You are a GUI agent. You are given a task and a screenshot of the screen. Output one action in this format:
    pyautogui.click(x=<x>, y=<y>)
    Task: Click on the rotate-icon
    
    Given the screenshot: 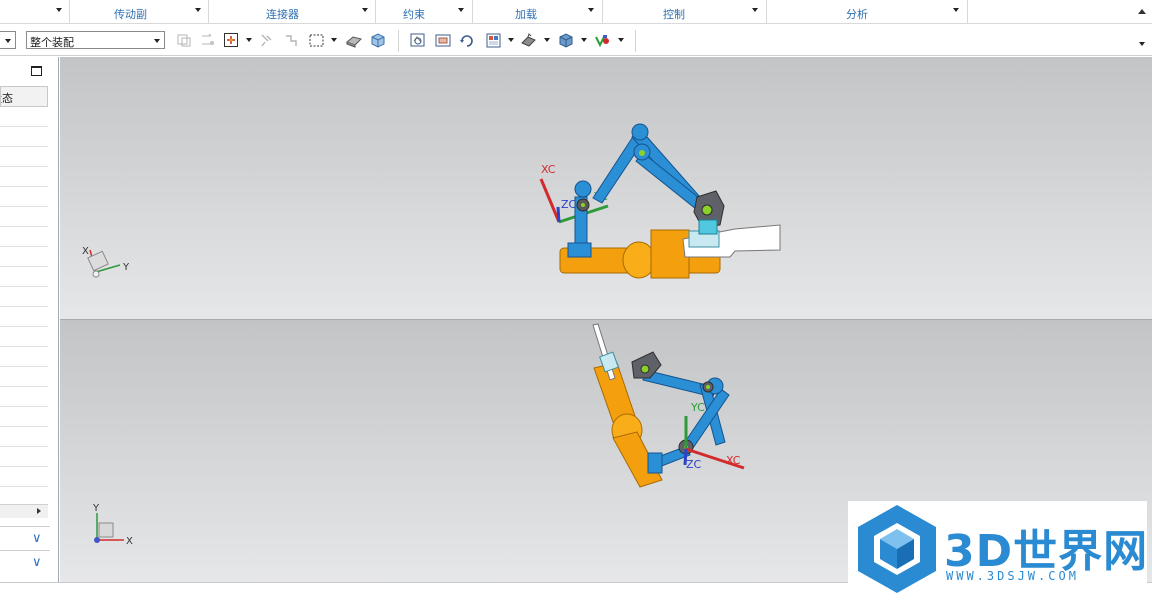 What is the action you would take?
    pyautogui.click(x=467, y=40)
    